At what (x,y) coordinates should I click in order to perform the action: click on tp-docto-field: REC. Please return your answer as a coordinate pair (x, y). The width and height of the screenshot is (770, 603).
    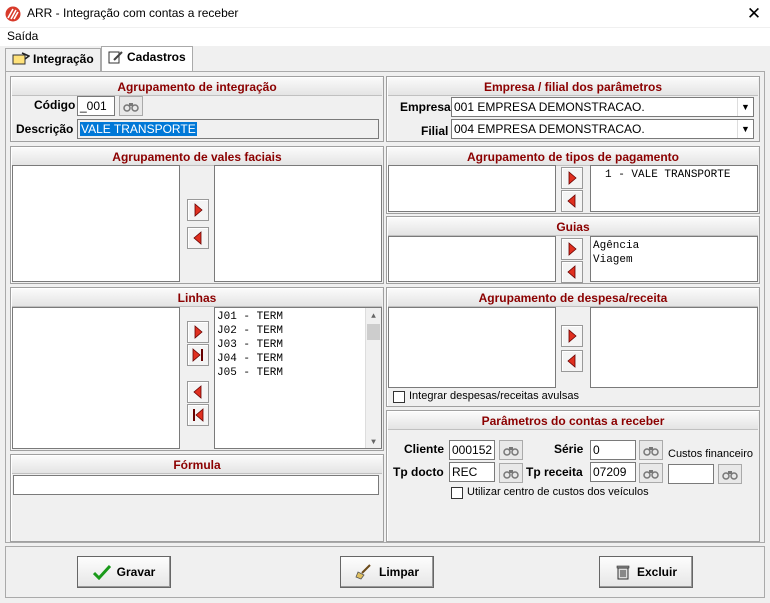
    Looking at the image, I should click on (472, 472).